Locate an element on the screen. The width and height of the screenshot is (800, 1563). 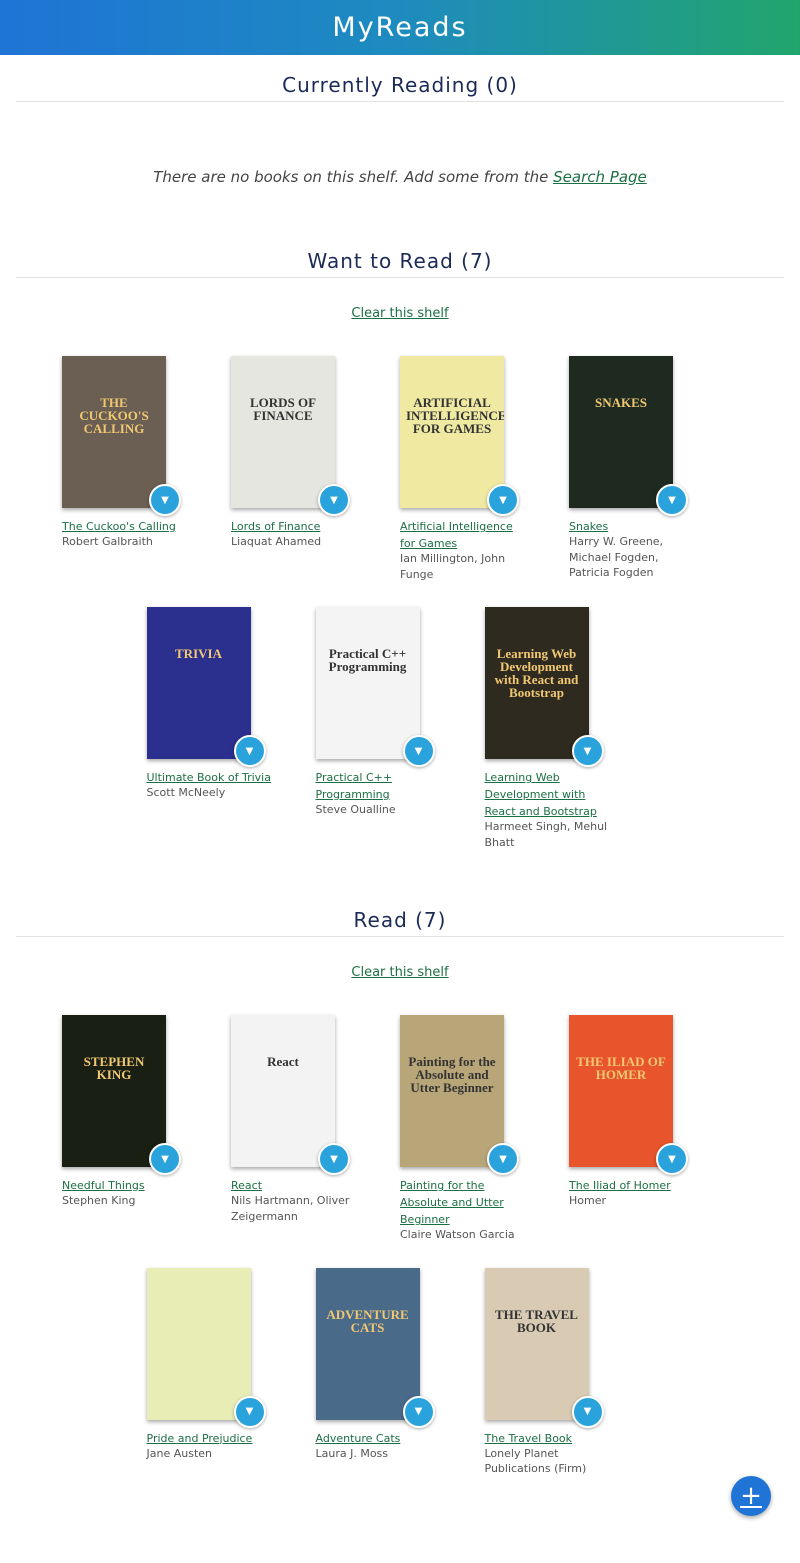
book-title-link: Adventure Cats is located at coordinates (358, 1438).